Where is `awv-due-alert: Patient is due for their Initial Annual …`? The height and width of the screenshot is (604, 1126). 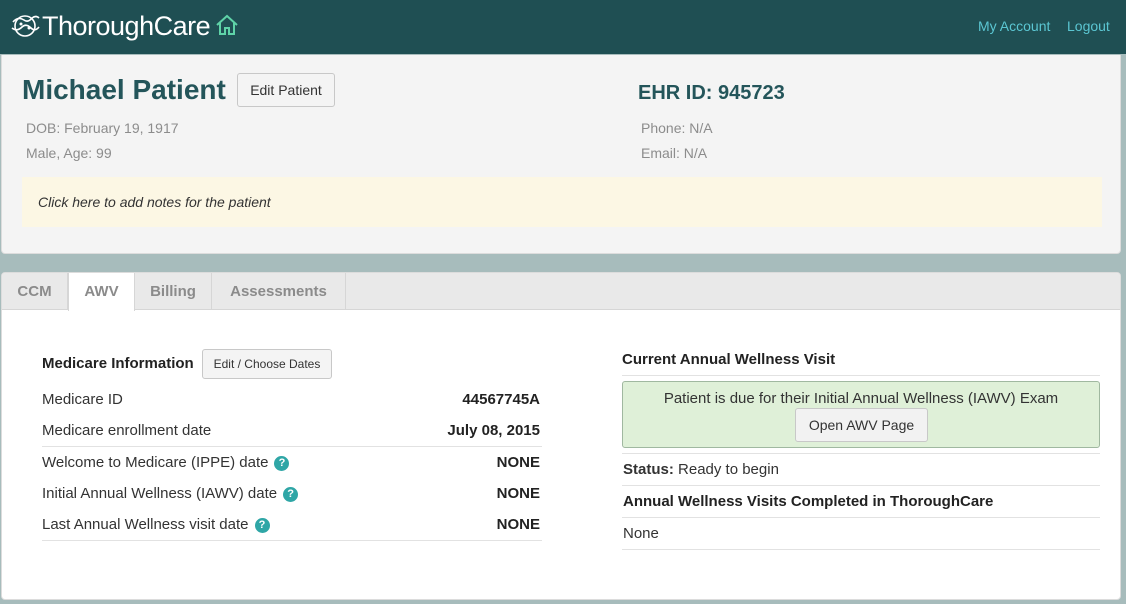 awv-due-alert: Patient is due for their Initial Annual … is located at coordinates (861, 414).